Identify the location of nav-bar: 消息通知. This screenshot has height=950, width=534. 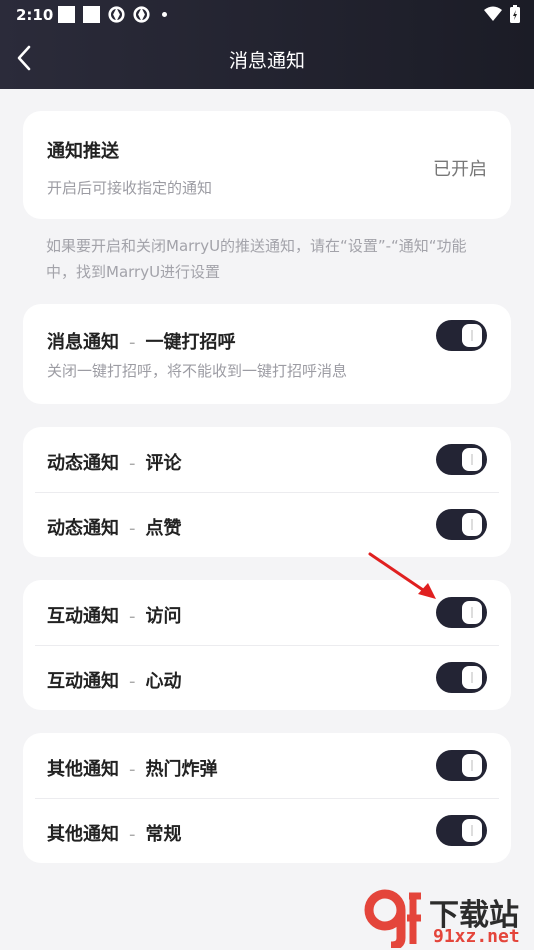
(267, 59).